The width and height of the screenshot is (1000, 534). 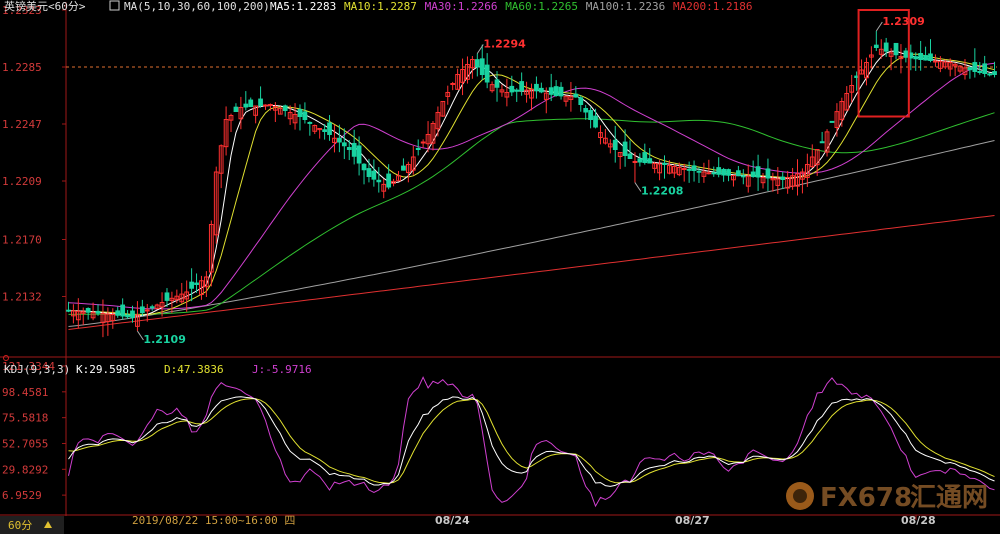 I want to click on period-label: 60分, so click(x=20, y=525).